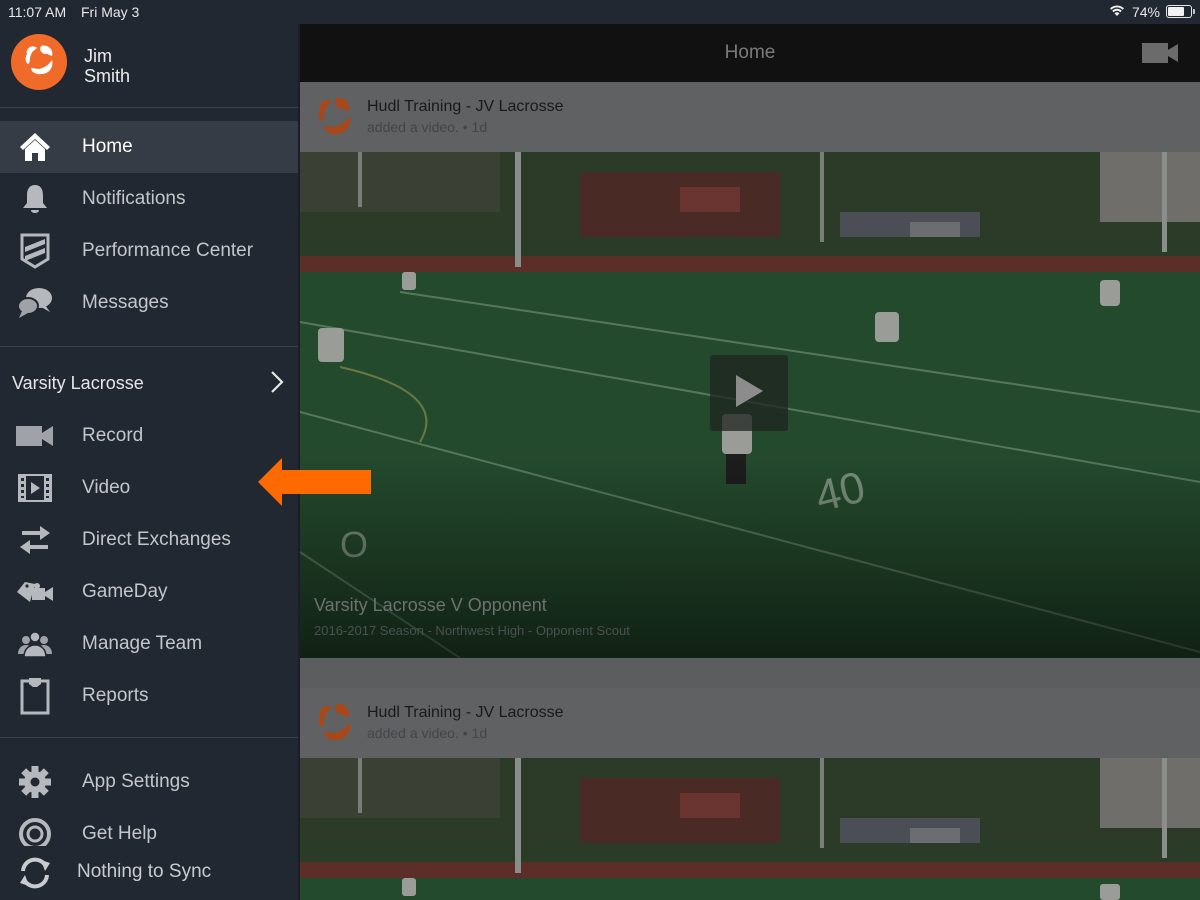 This screenshot has width=1200, height=900. I want to click on battery-percent: 74%, so click(1145, 11).